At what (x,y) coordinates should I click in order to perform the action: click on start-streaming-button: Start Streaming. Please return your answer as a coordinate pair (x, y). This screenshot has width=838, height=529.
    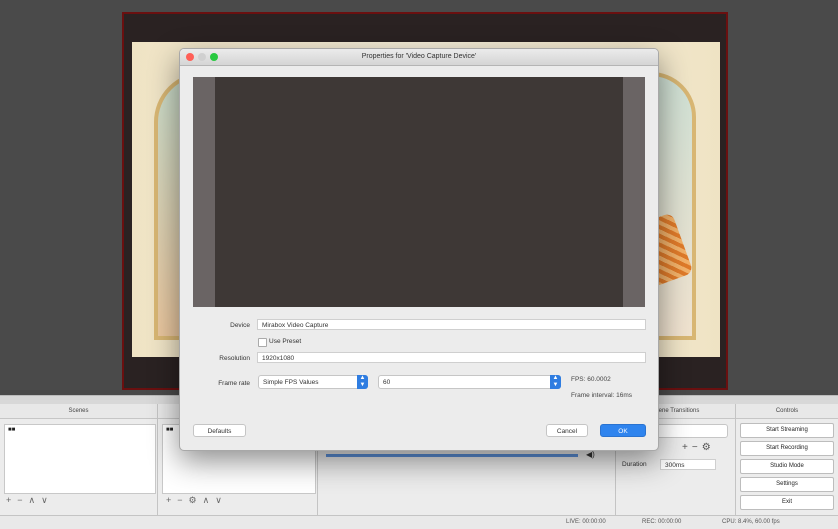
    Looking at the image, I should click on (787, 430).